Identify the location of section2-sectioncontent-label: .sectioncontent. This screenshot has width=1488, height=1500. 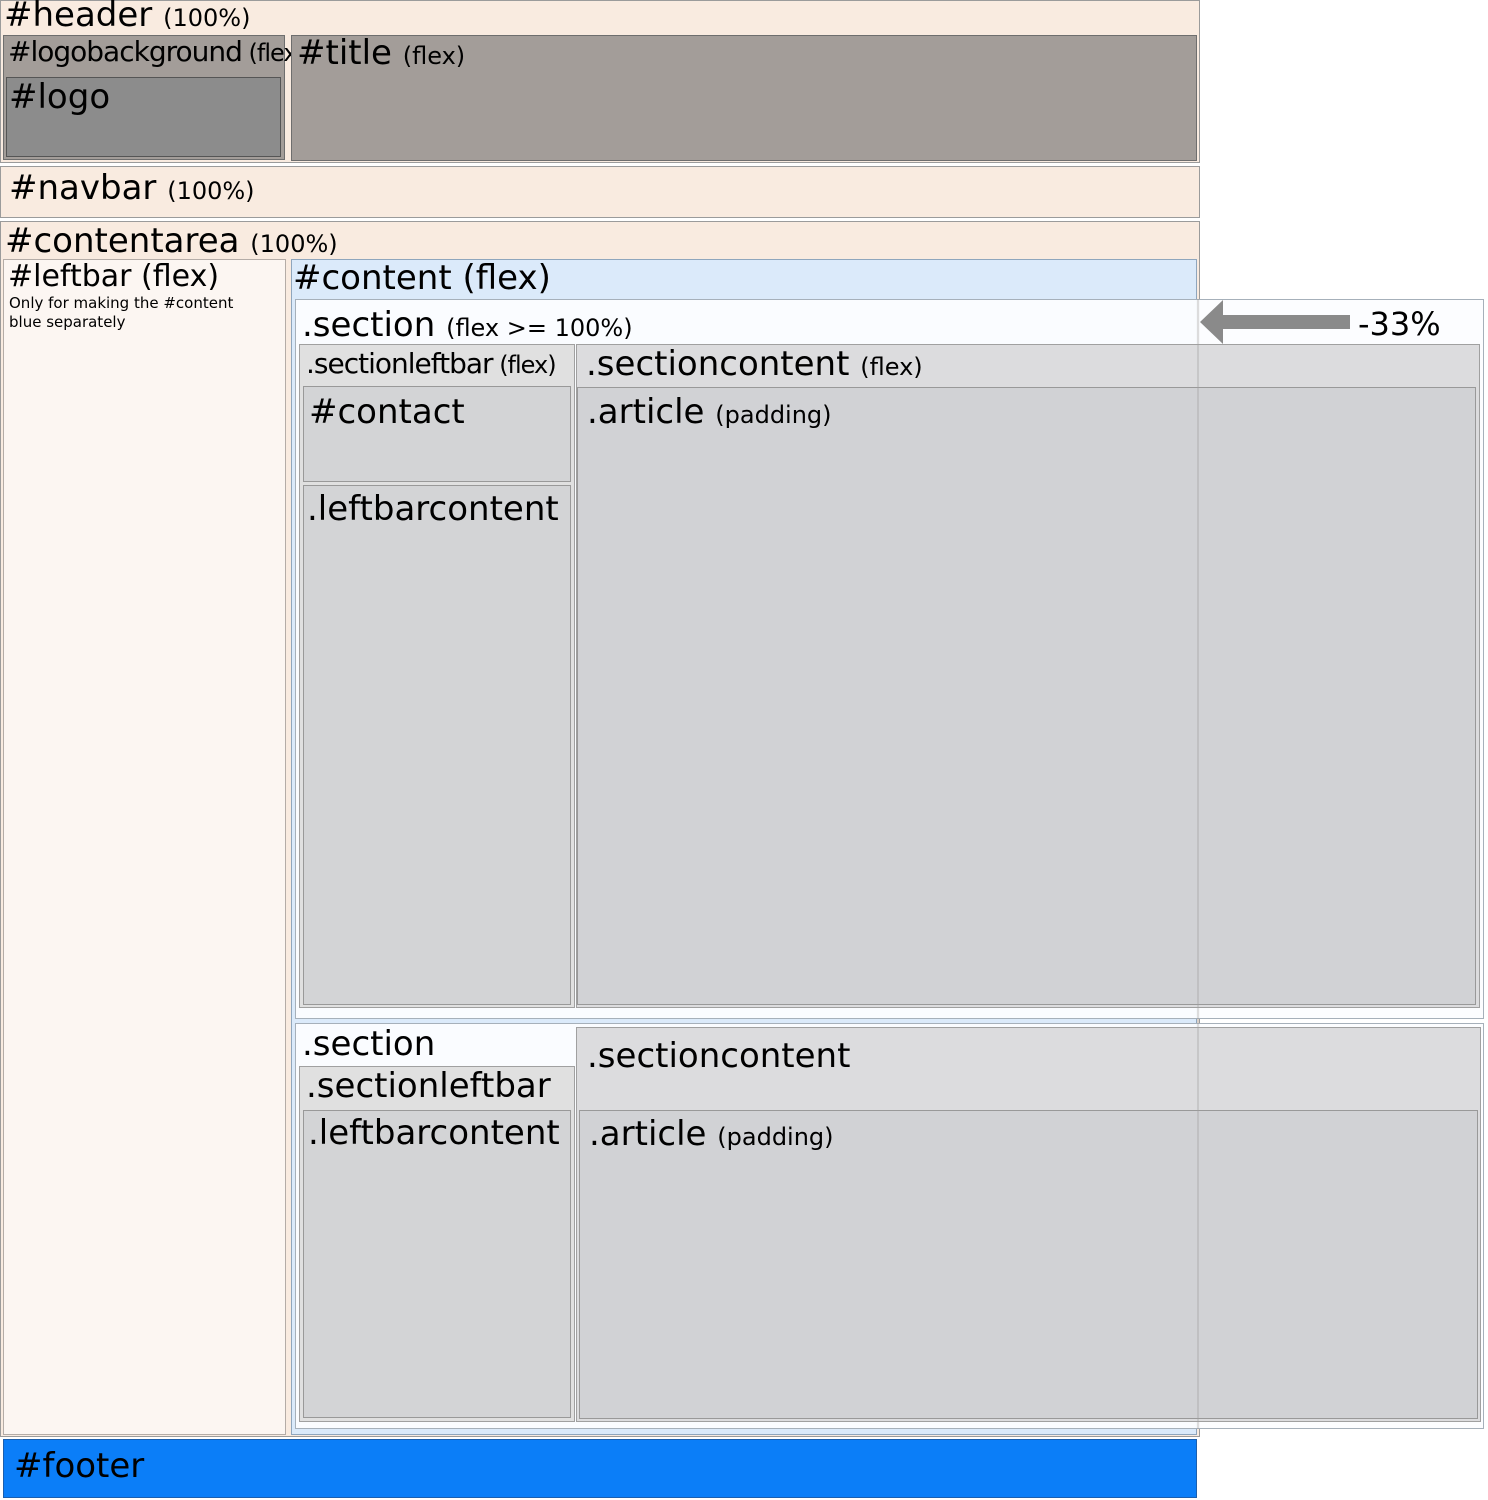
(719, 1056).